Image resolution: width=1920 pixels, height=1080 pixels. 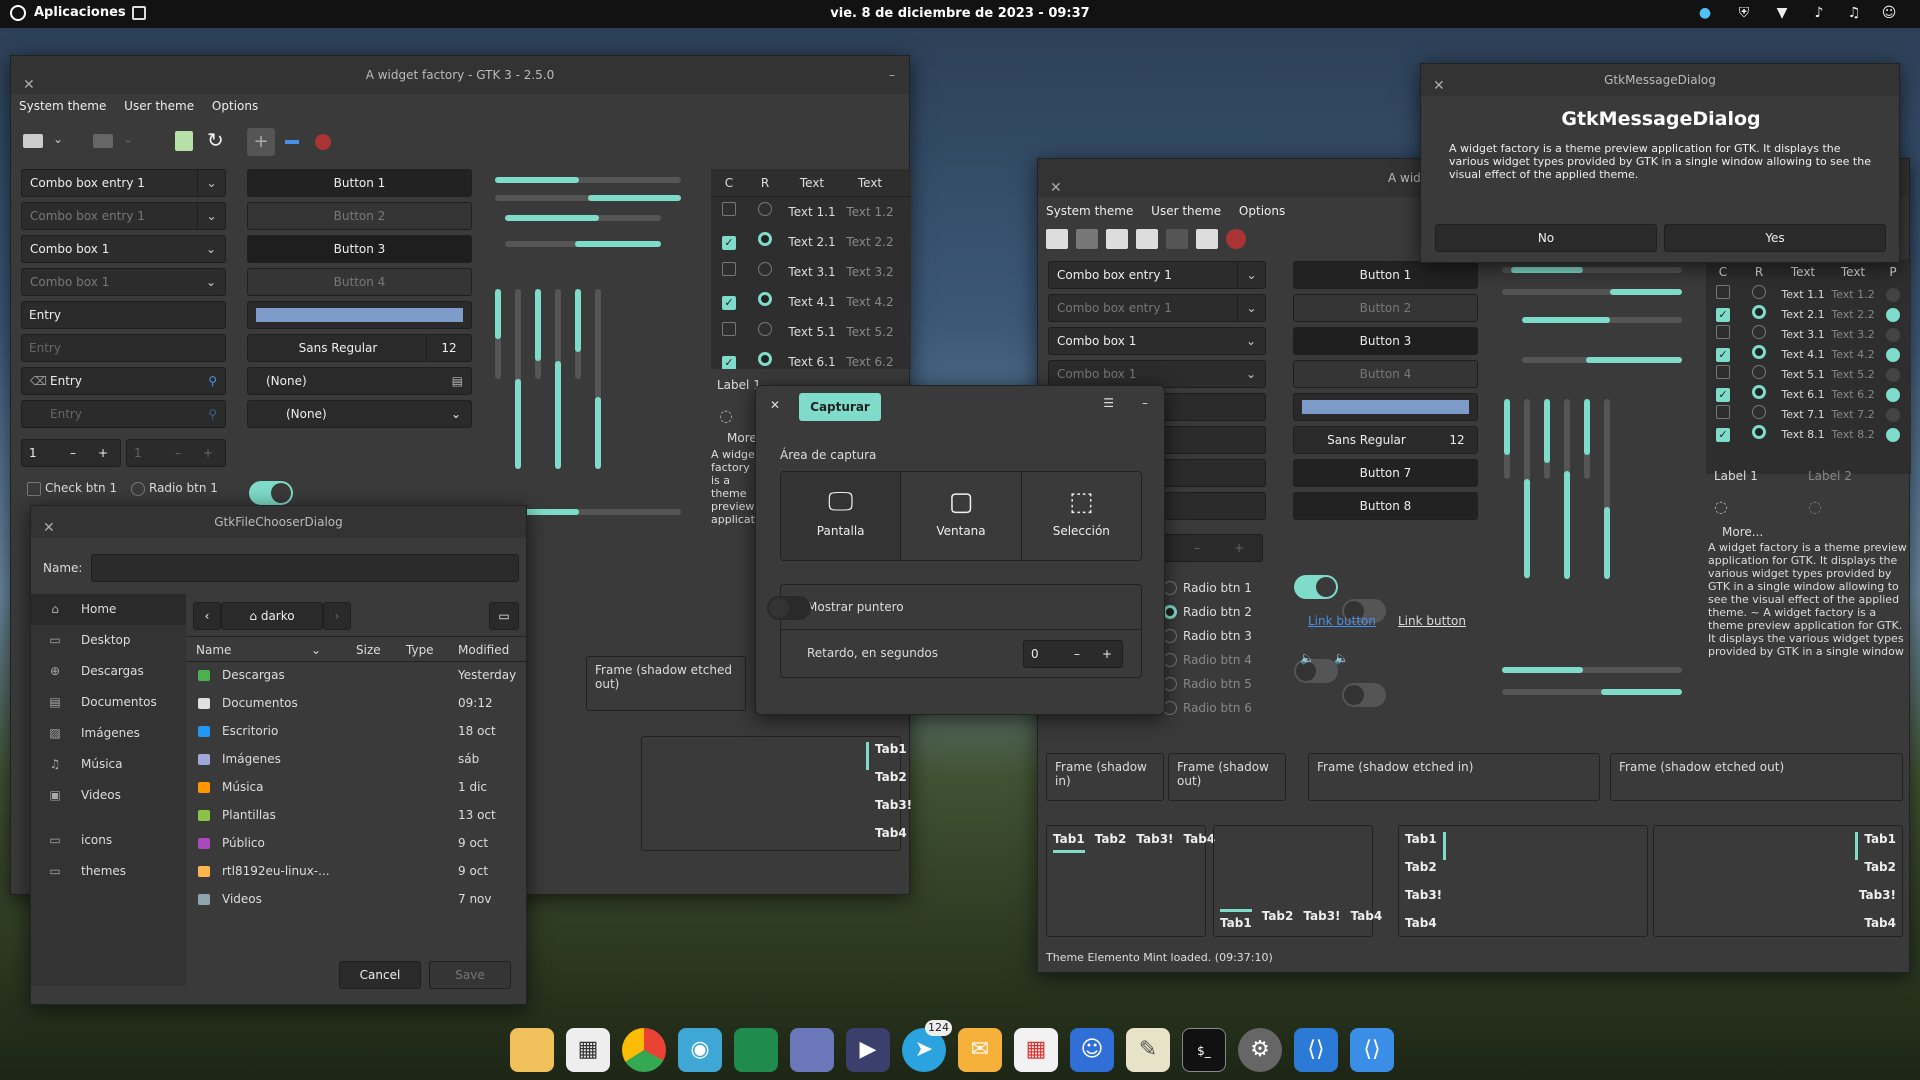 What do you see at coordinates (357, 818) in the screenshot?
I see `list-item: Plantillas 13 oct` at bounding box center [357, 818].